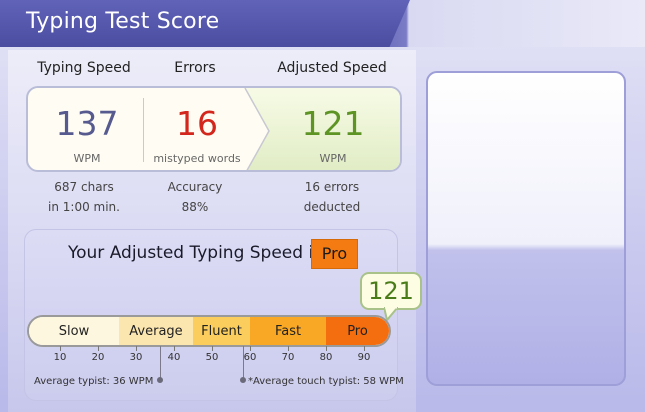 The height and width of the screenshot is (412, 645). What do you see at coordinates (243, 363) in the screenshot?
I see `touch-typist-marker` at bounding box center [243, 363].